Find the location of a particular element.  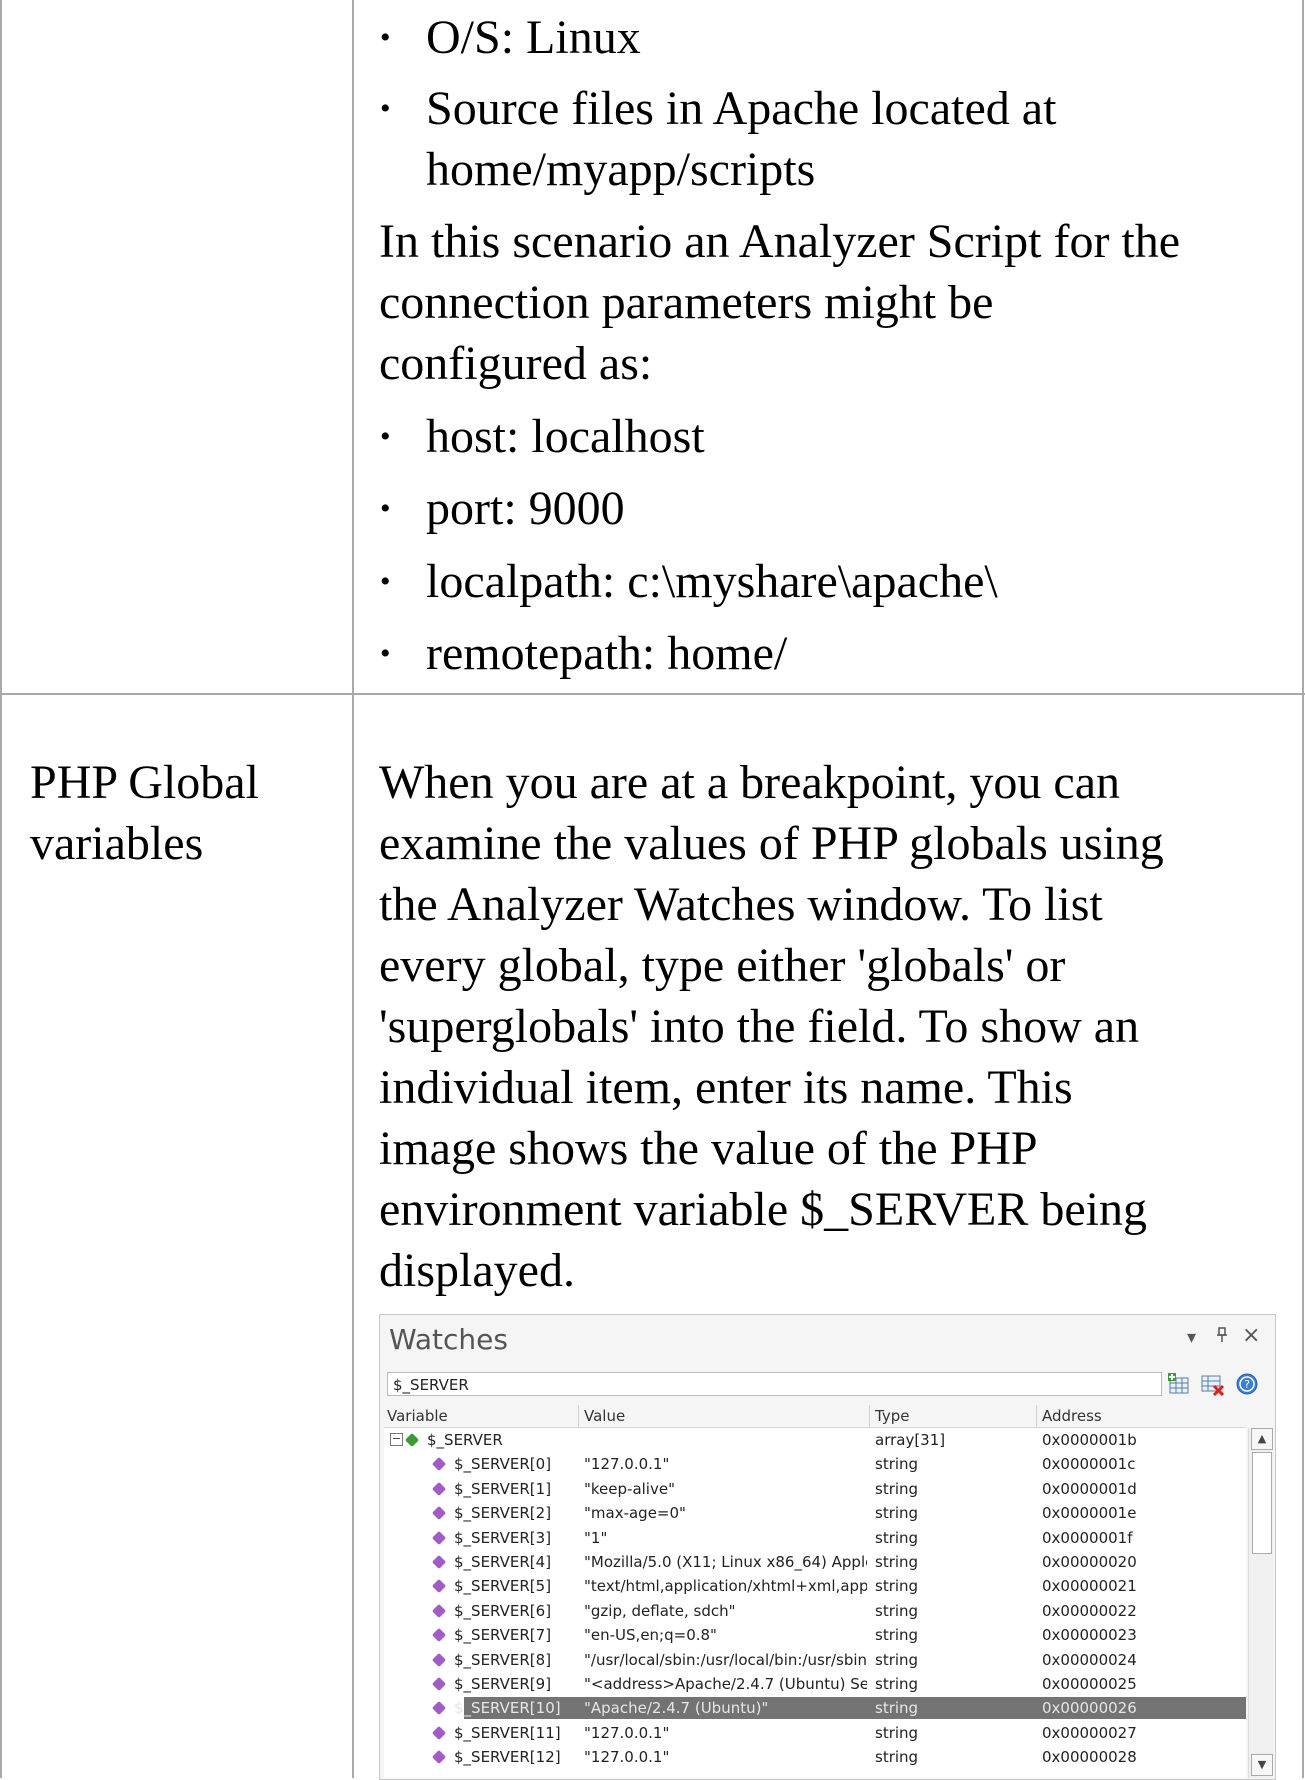

table-left-border is located at coordinates (1, 889).